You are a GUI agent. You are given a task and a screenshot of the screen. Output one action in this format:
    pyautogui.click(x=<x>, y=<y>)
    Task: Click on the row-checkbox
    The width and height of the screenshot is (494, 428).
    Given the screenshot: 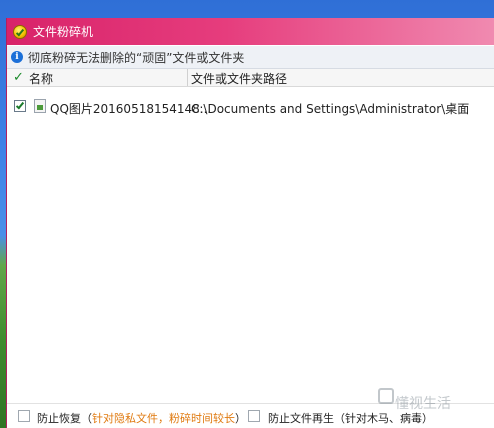 What is the action you would take?
    pyautogui.click(x=20, y=106)
    